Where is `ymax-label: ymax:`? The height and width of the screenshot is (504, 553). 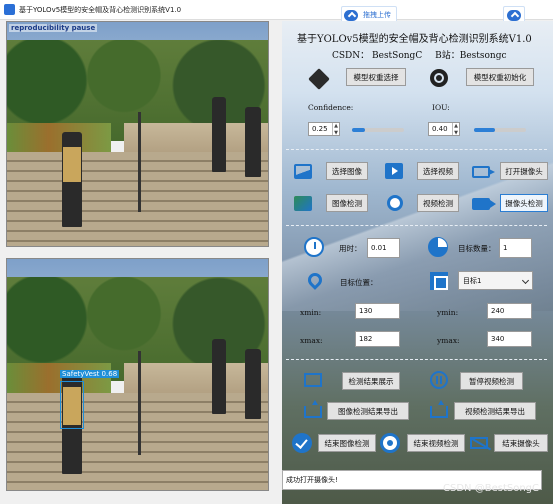 ymax-label: ymax: is located at coordinates (448, 340).